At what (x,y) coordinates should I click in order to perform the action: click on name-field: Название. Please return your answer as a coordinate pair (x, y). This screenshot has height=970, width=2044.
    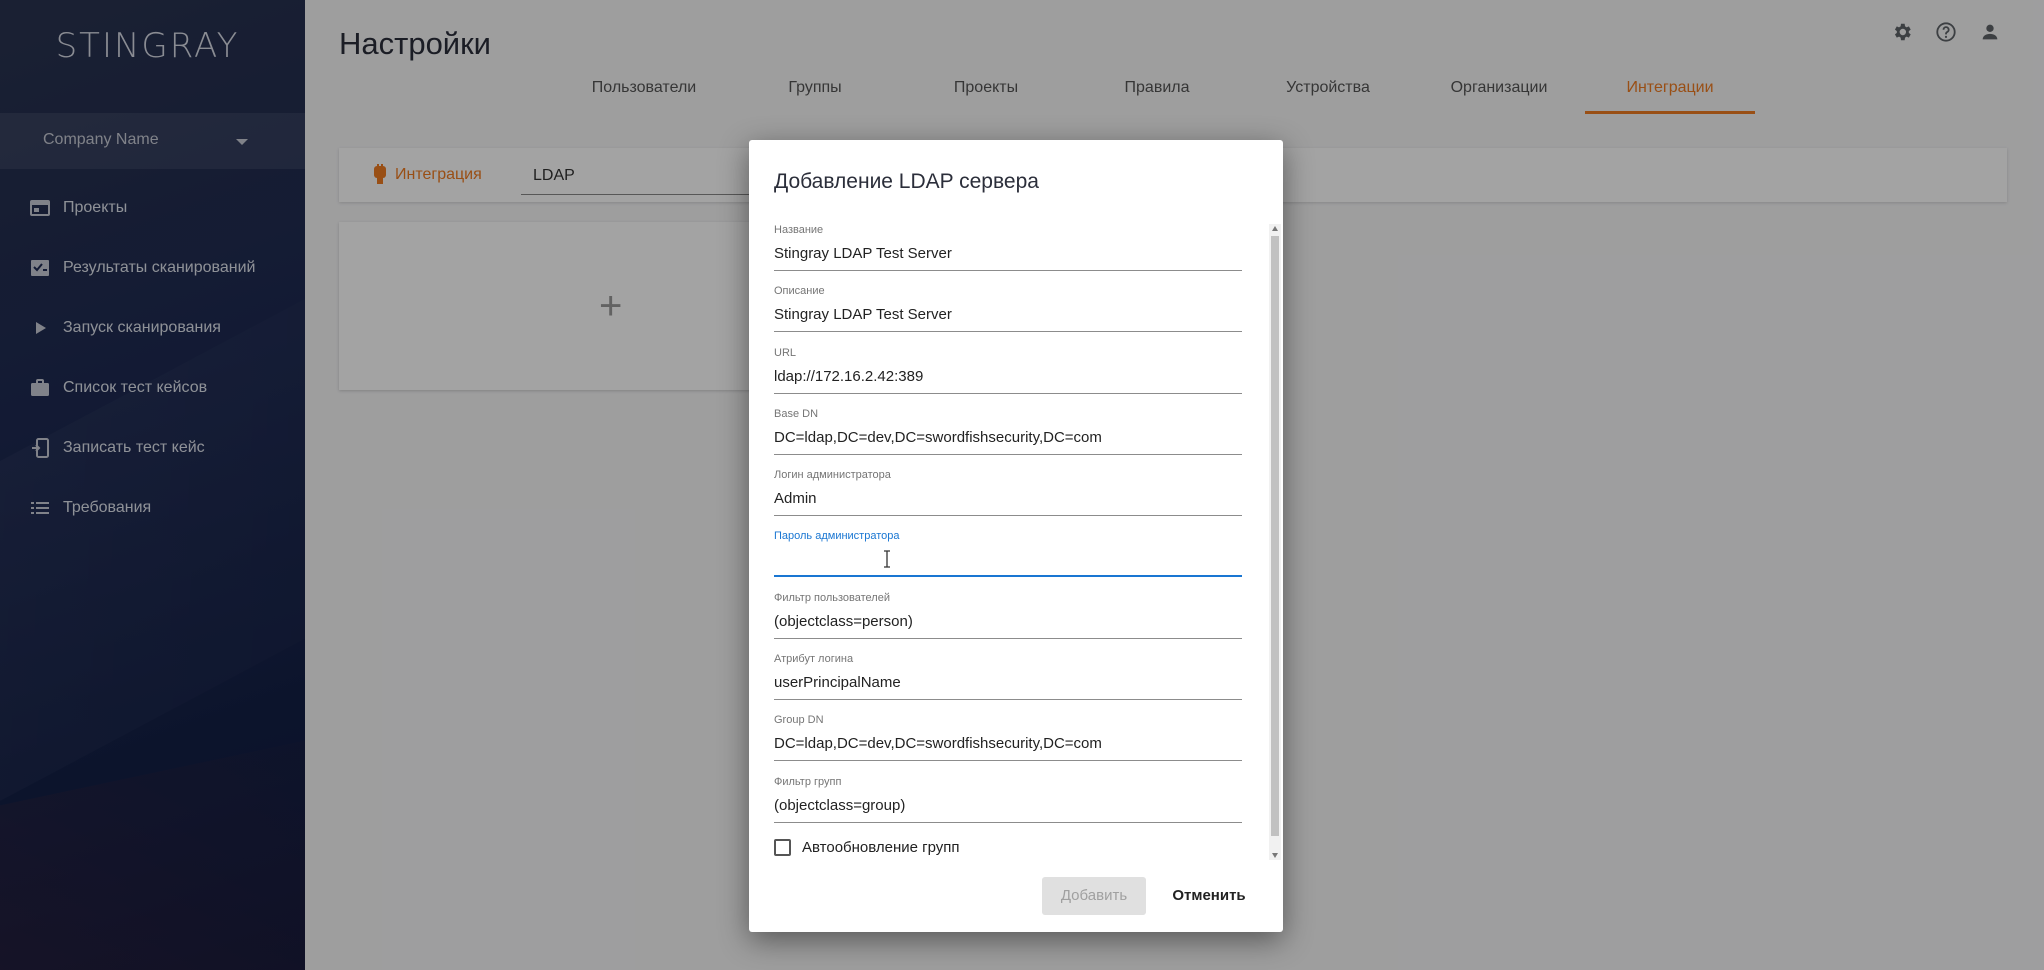
    Looking at the image, I should click on (1008, 249).